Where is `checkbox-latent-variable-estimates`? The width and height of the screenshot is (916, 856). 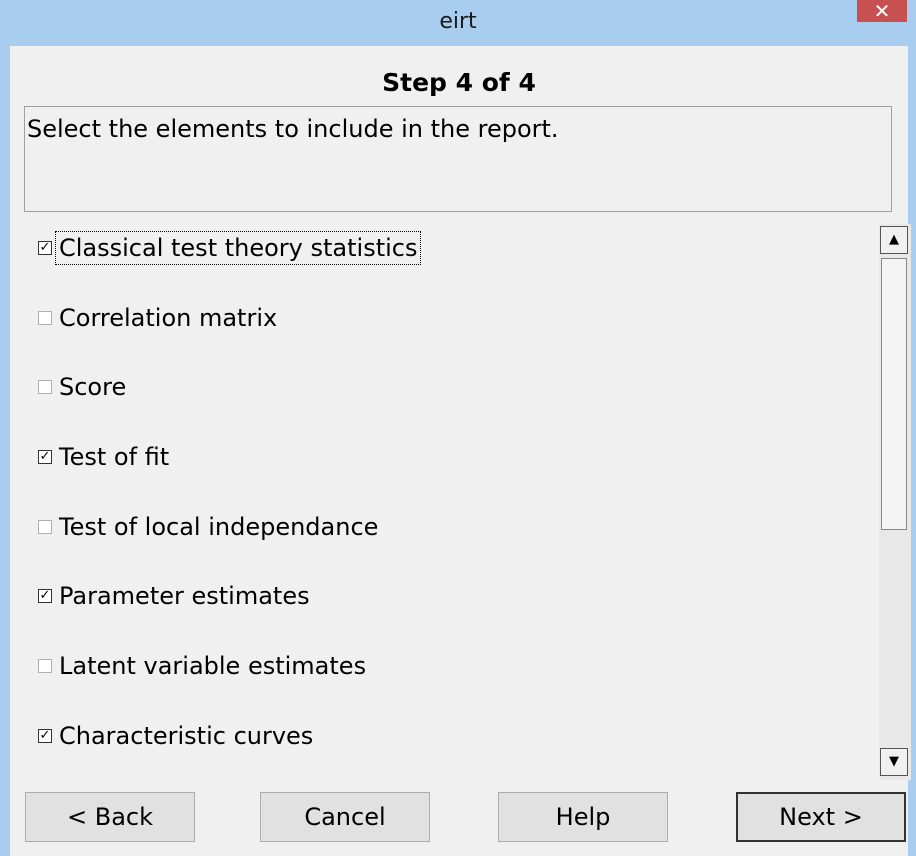 checkbox-latent-variable-estimates is located at coordinates (45, 666).